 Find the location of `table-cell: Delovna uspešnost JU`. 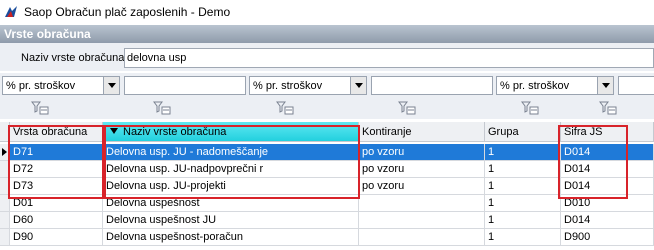

table-cell: Delovna uspešnost JU is located at coordinates (231, 220).